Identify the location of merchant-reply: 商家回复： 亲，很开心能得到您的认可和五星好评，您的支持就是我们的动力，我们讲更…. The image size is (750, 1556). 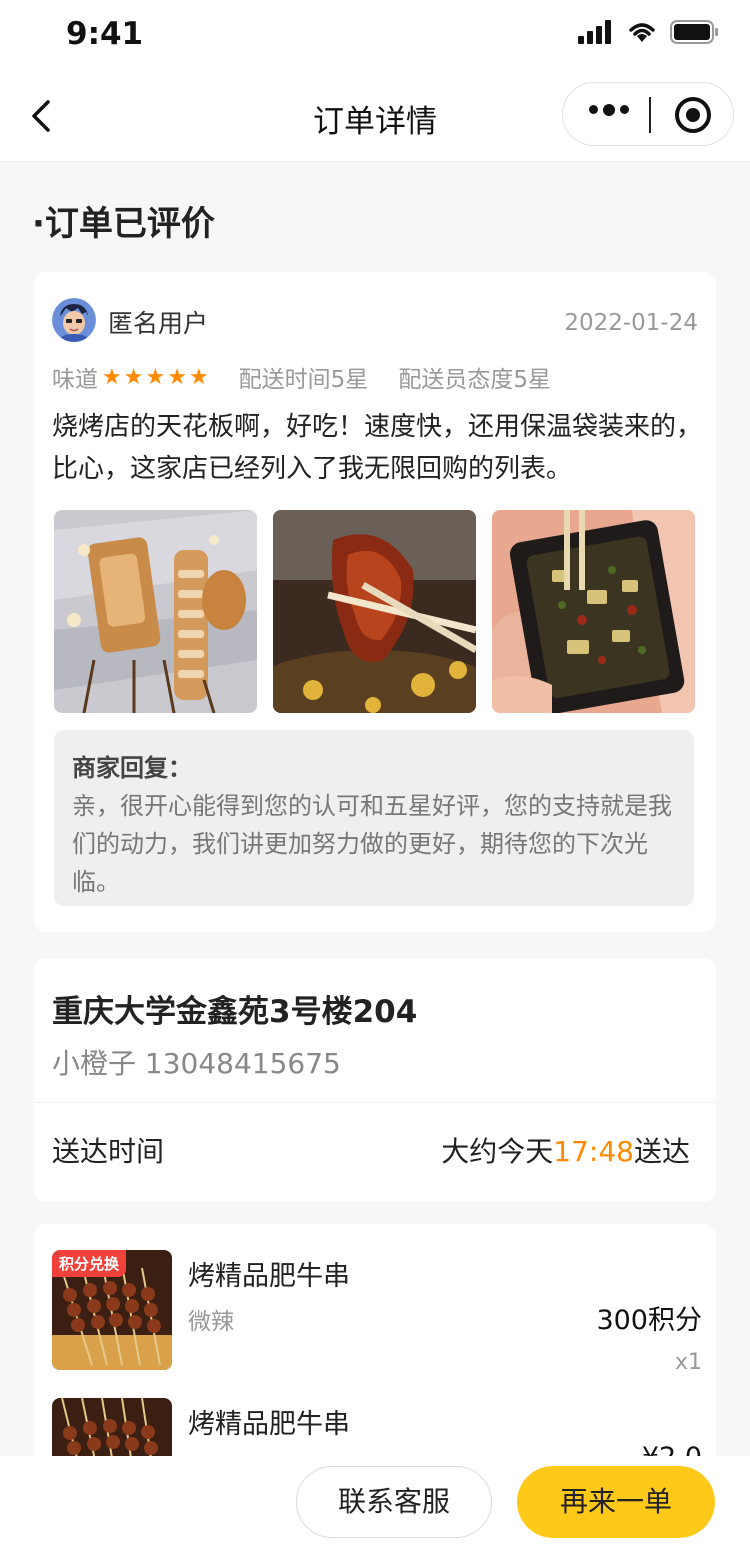
(374, 818).